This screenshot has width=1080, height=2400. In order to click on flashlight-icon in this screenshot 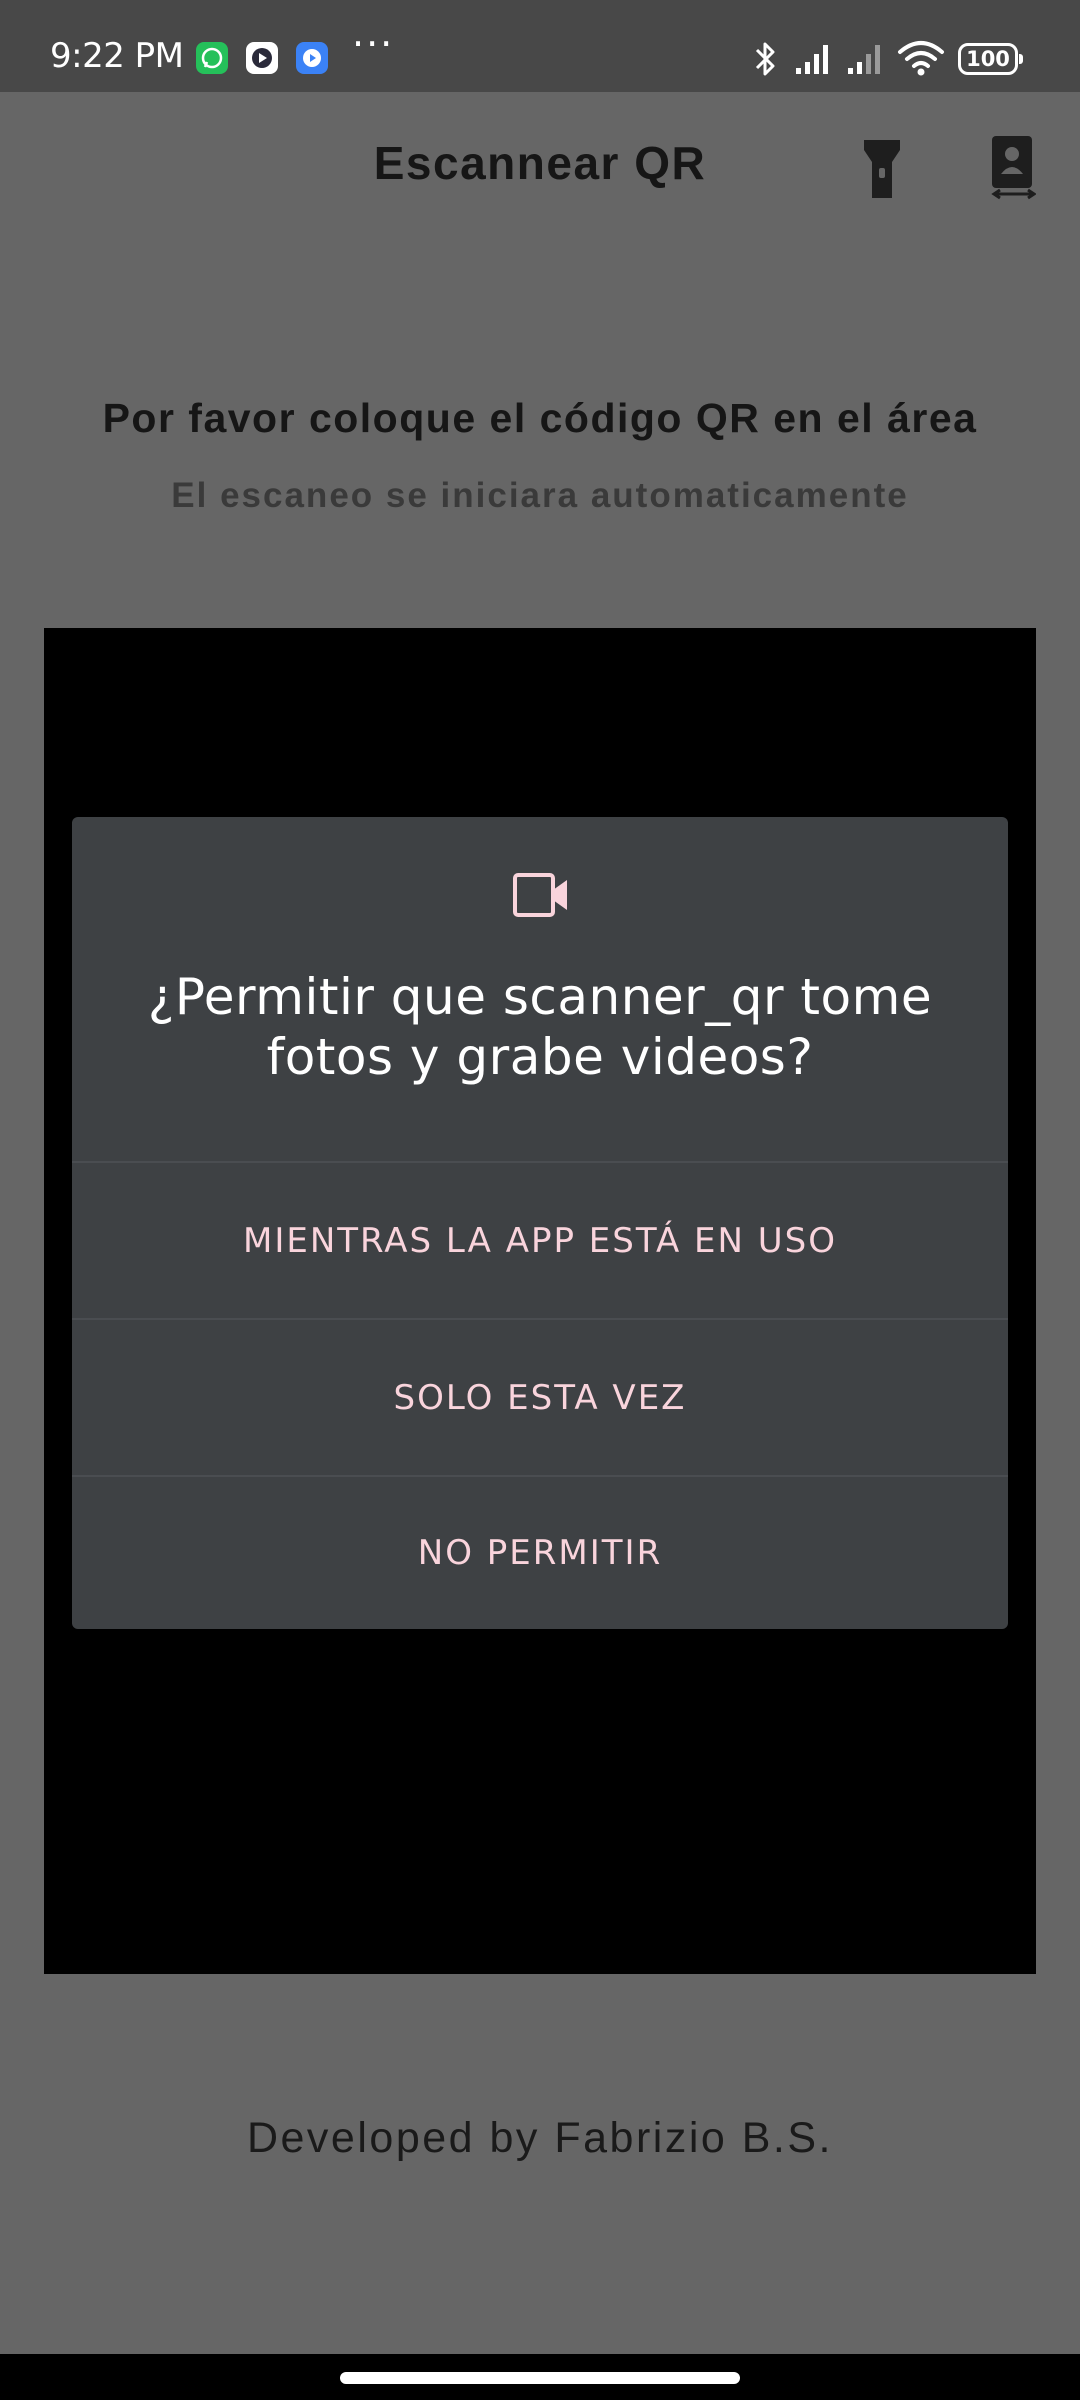, I will do `click(882, 171)`.